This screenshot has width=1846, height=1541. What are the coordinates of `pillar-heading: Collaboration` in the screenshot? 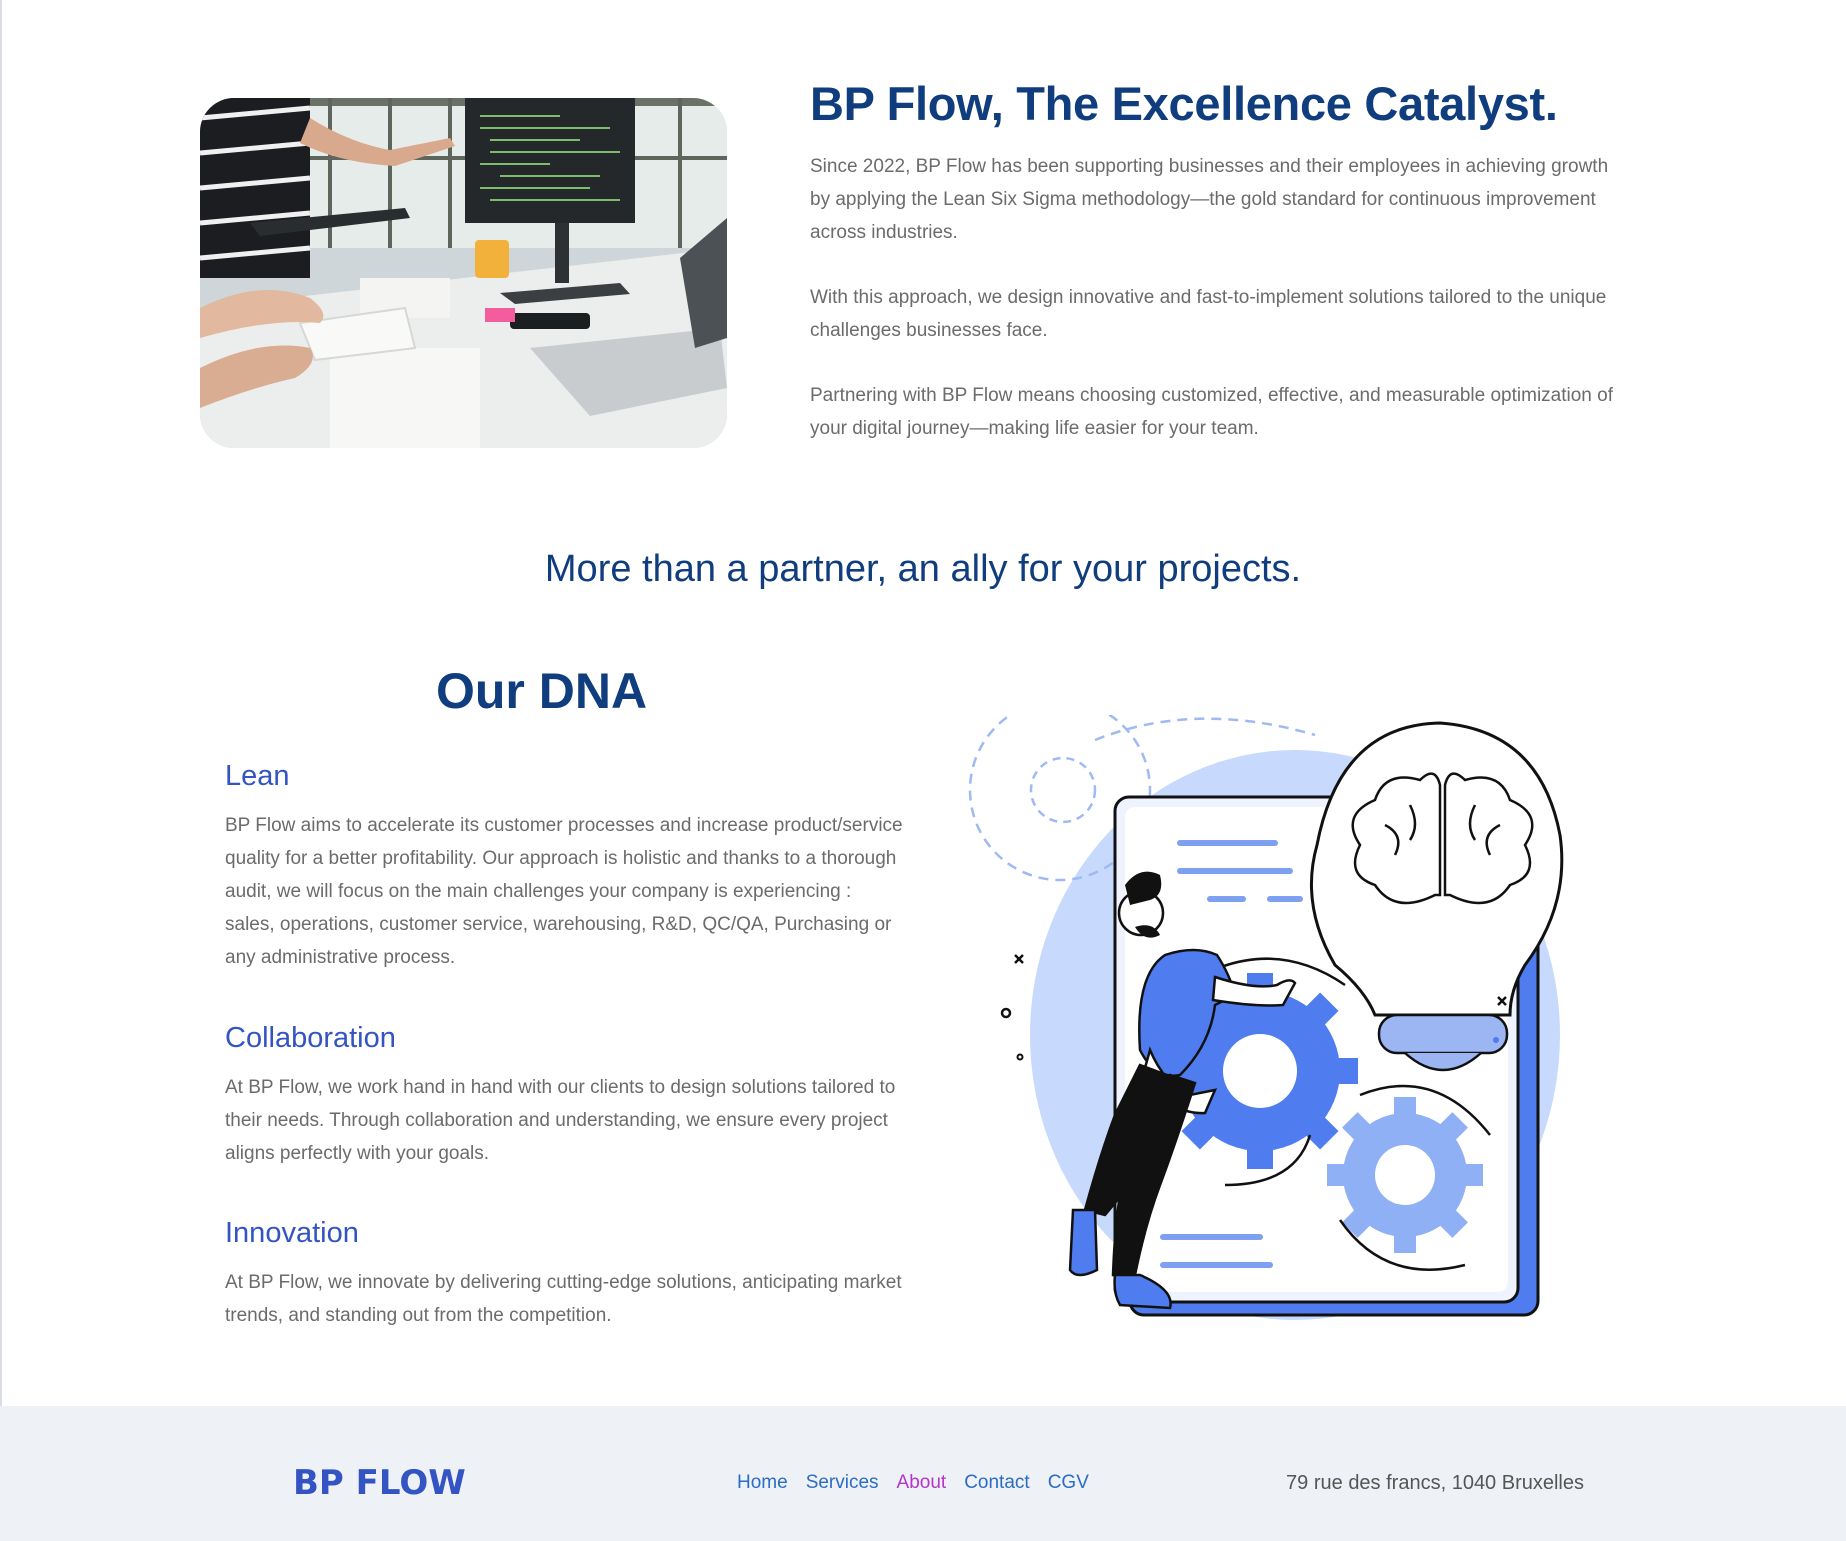 It's located at (310, 1038).